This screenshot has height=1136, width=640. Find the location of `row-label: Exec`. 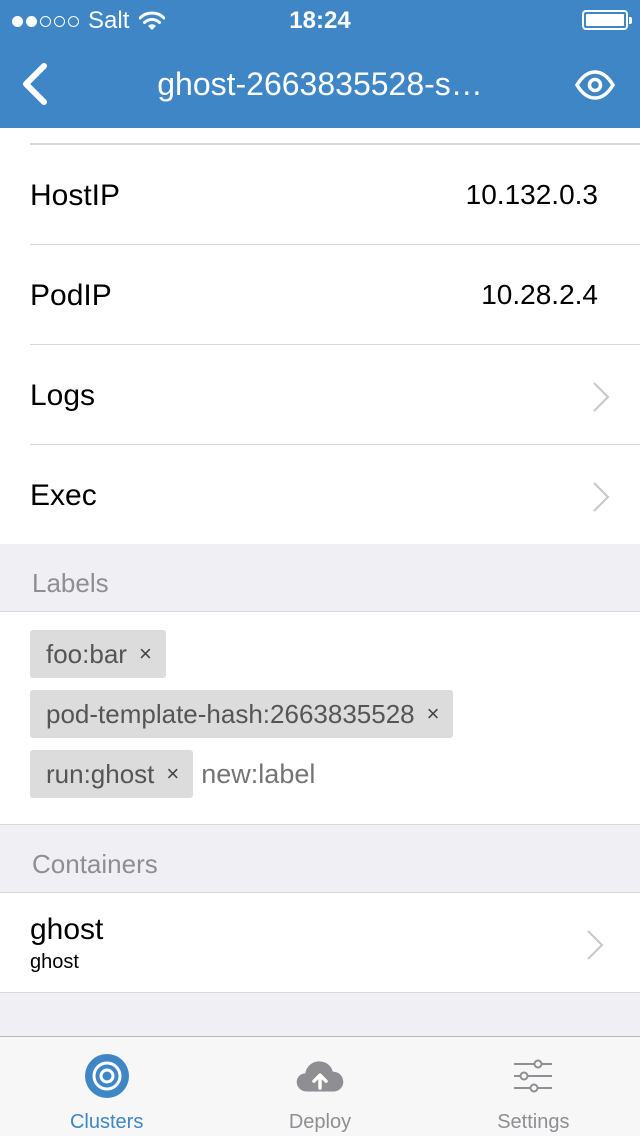

row-label: Exec is located at coordinates (63, 495).